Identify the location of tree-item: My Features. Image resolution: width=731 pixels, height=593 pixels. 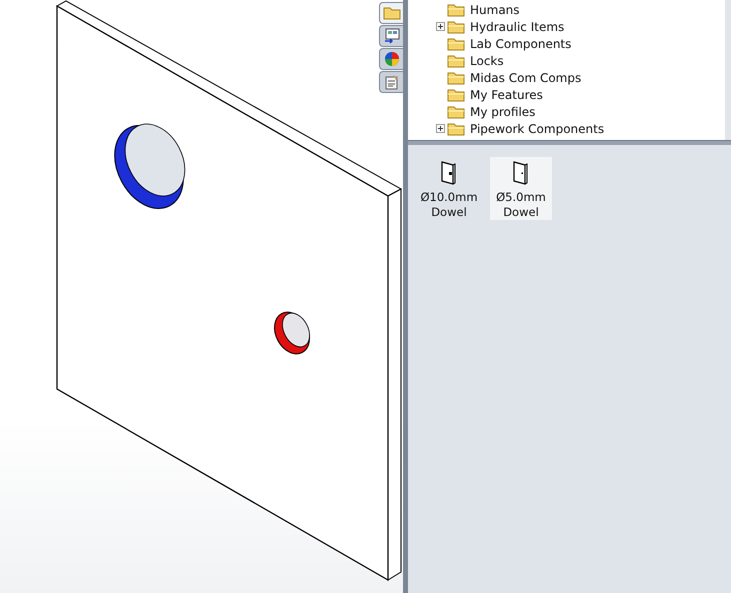
(506, 95).